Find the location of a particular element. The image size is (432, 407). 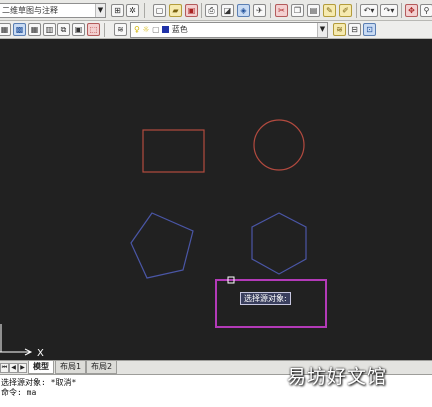

copy-icon: ❐ is located at coordinates (297, 10).